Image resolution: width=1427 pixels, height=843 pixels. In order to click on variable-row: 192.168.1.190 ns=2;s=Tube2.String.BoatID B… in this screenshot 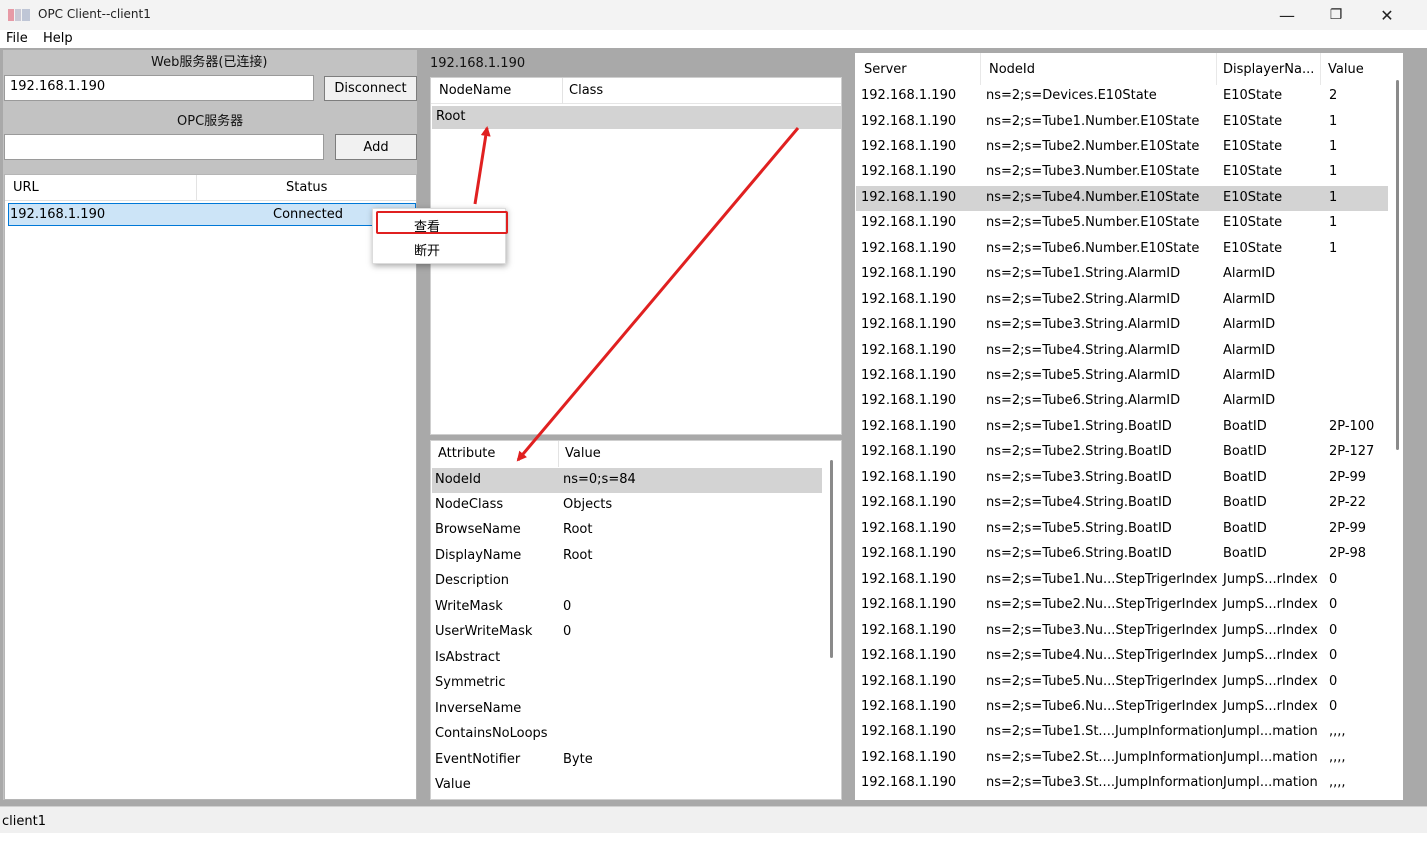, I will do `click(1122, 452)`.